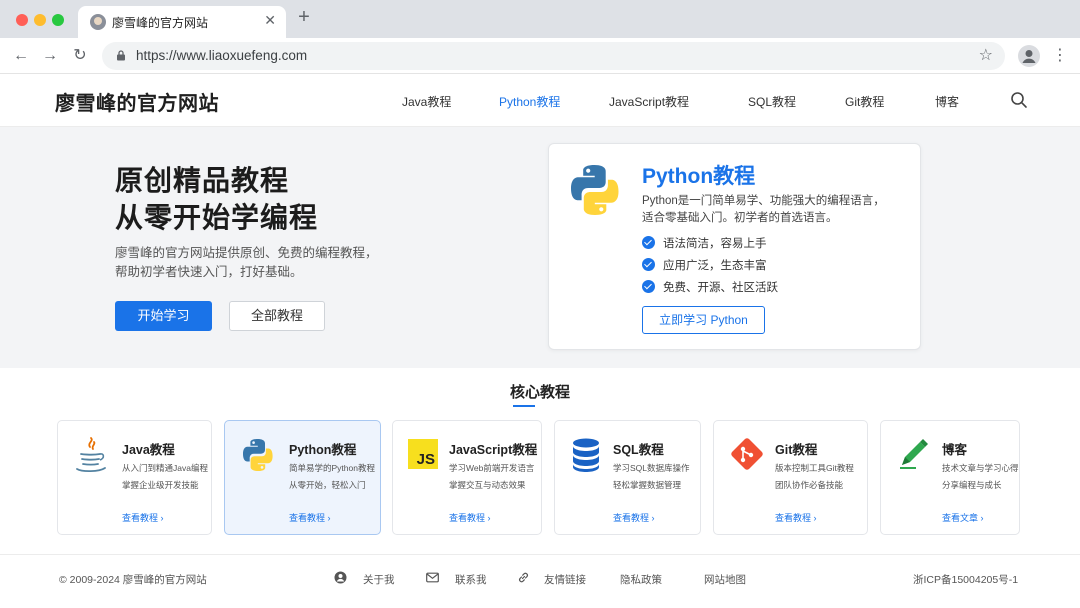  Describe the element at coordinates (814, 468) in the screenshot. I see `course-description: 版本控制工具Git教程` at that location.